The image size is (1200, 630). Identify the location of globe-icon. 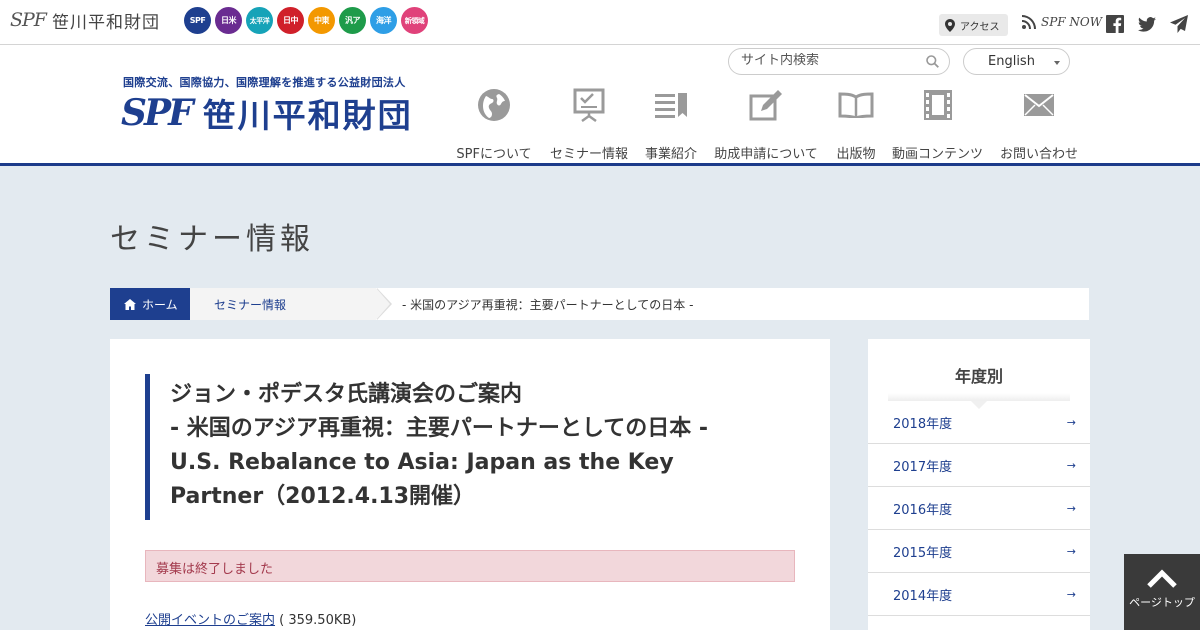
(494, 105).